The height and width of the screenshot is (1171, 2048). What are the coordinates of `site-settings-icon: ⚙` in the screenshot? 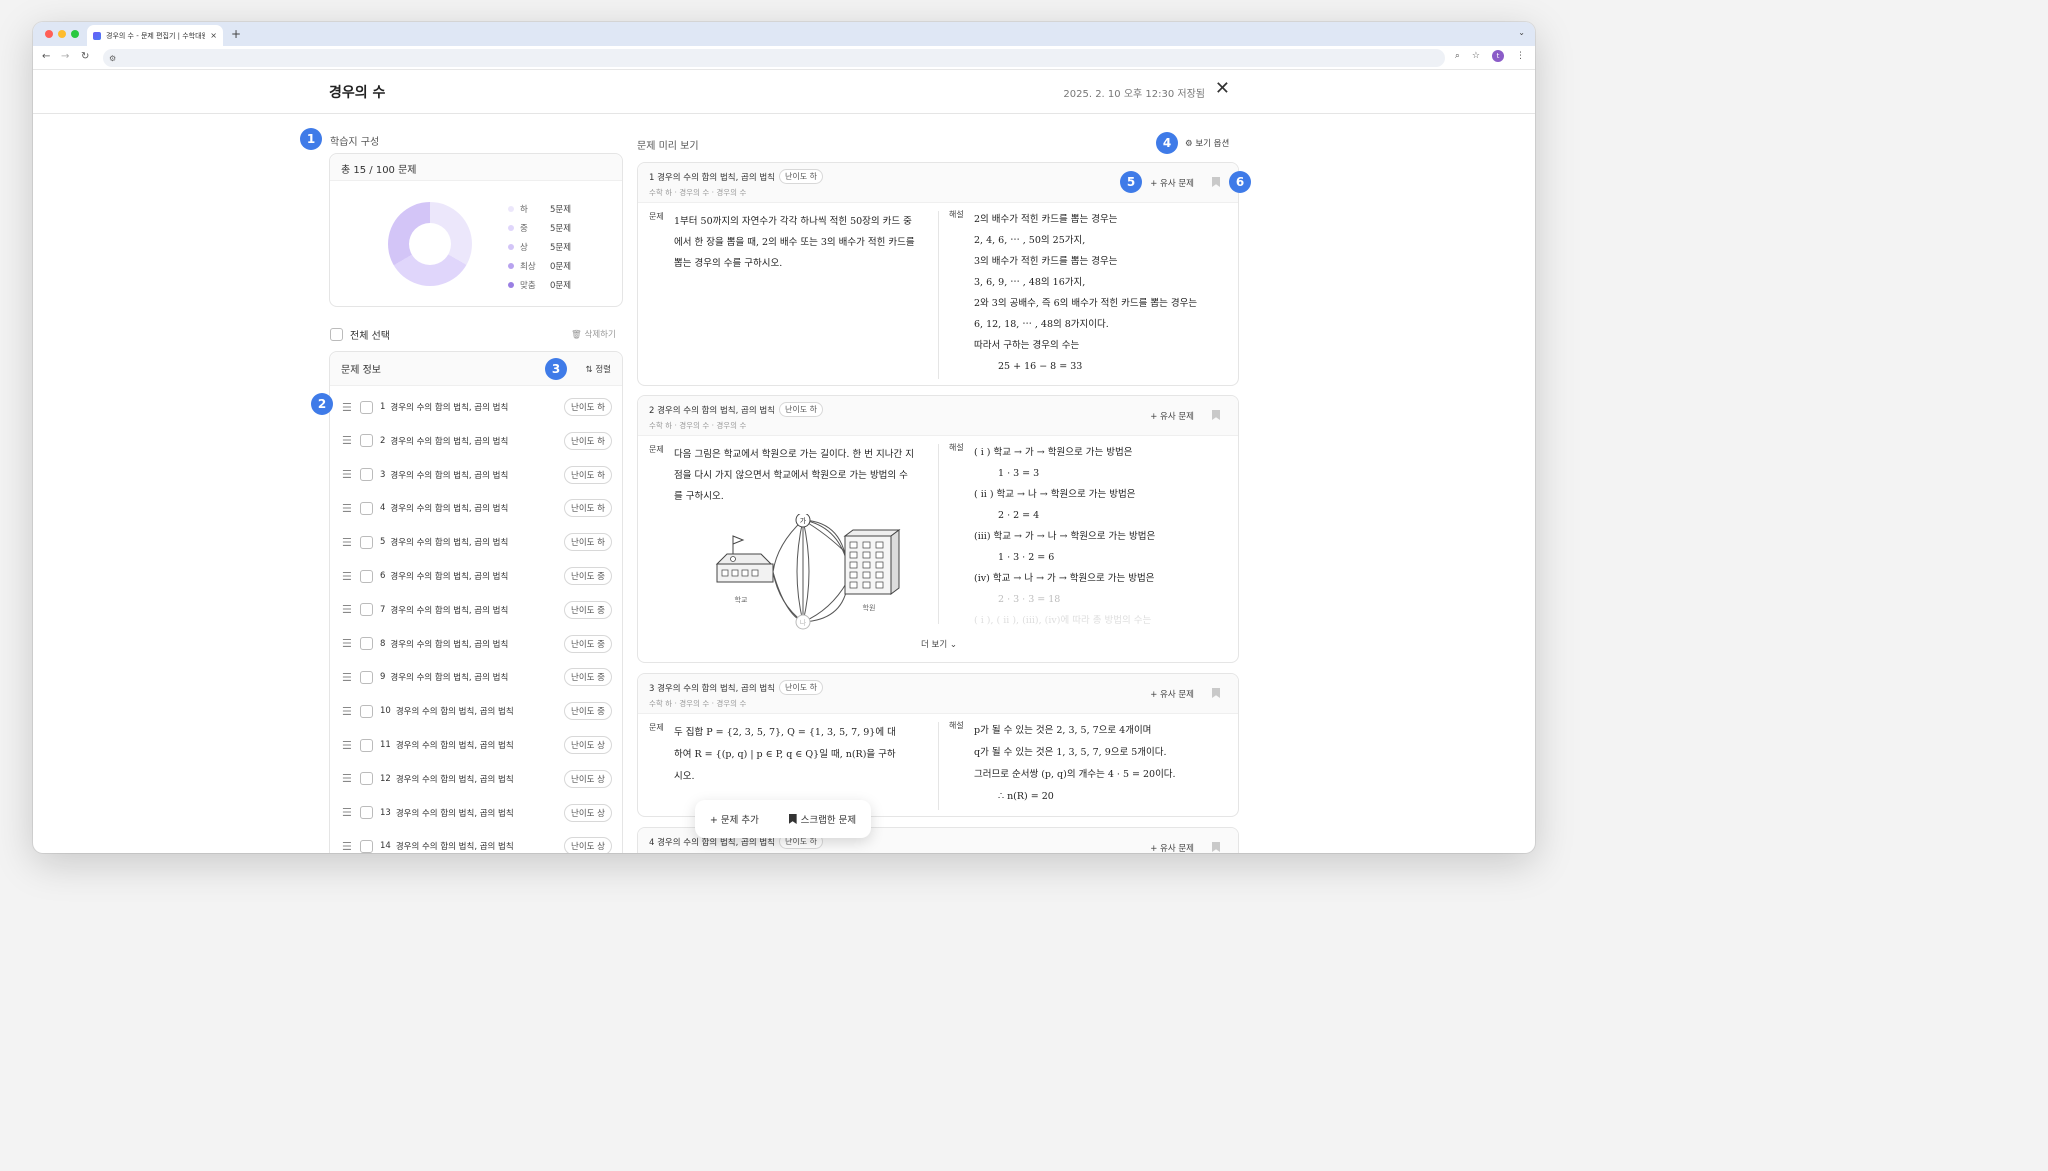 It's located at (112, 58).